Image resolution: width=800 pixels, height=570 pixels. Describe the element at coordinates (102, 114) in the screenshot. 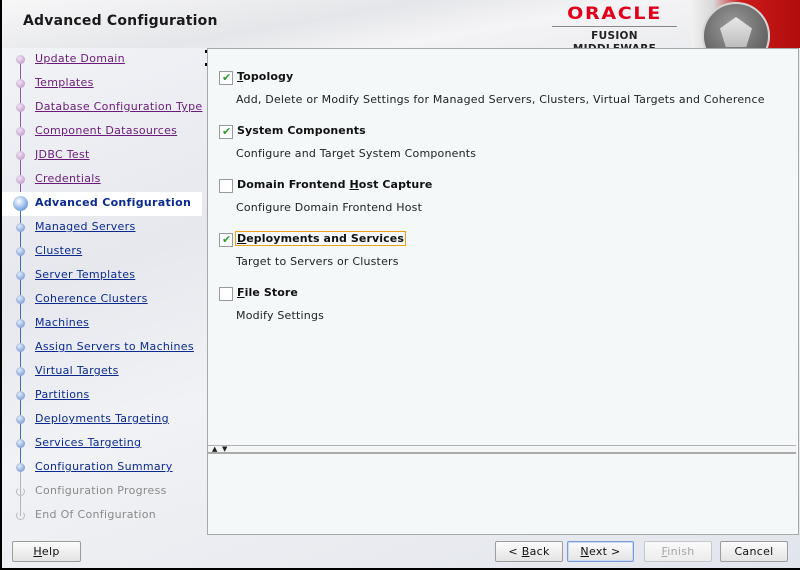

I see `nav-step-database-configuration-type: Database Configuration Type` at that location.